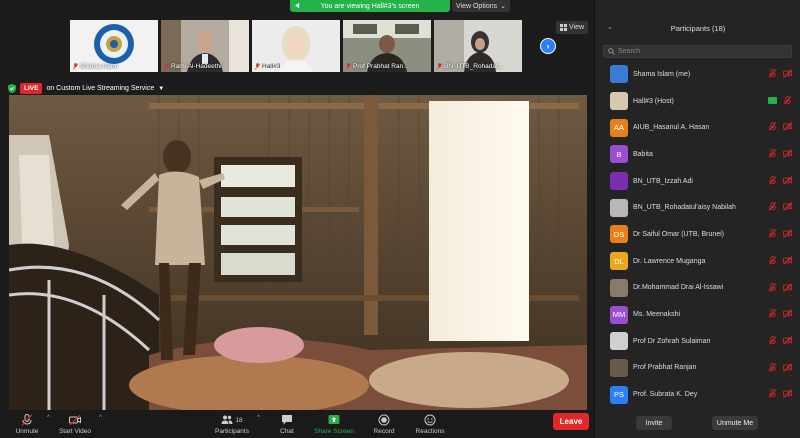 The image size is (800, 438). I want to click on participant-row: MM Ms. Meenakshi, so click(697, 314).